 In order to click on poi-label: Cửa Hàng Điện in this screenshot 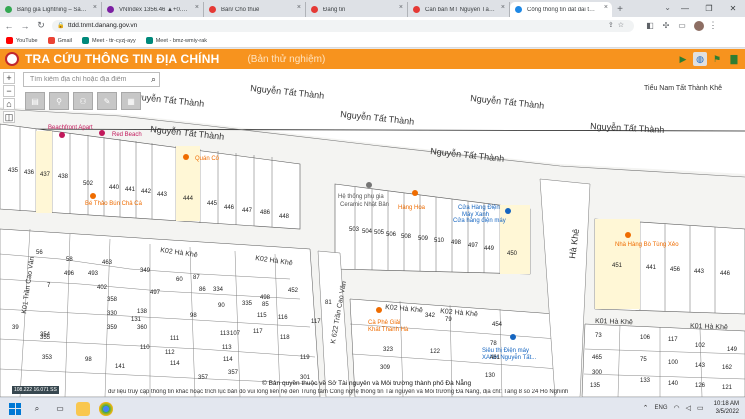, I will do `click(479, 207)`.